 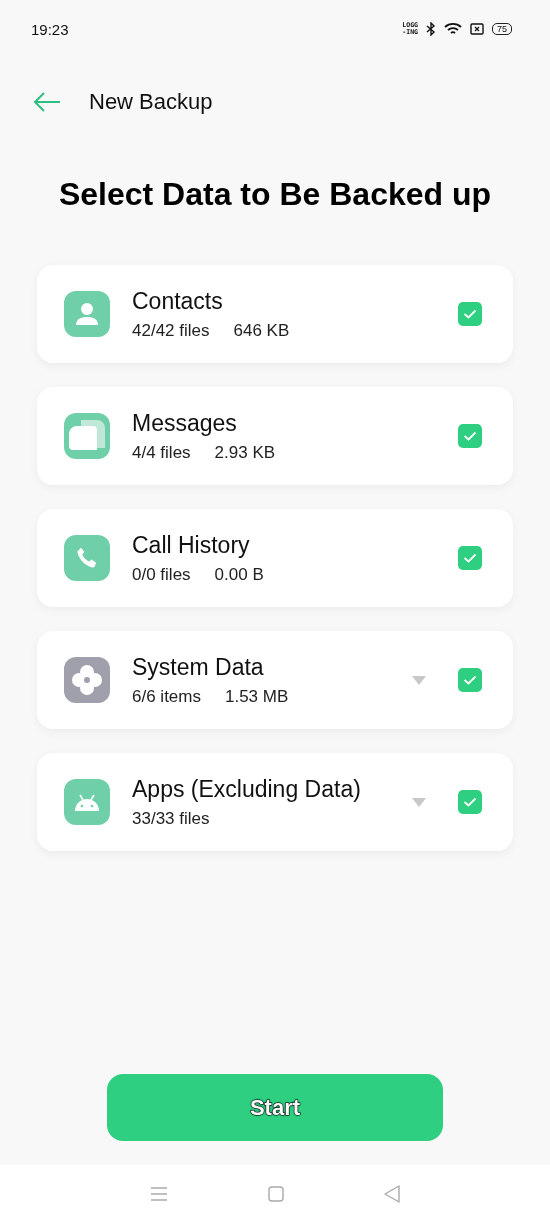 I want to click on file-size: 646 KB, so click(x=261, y=330).